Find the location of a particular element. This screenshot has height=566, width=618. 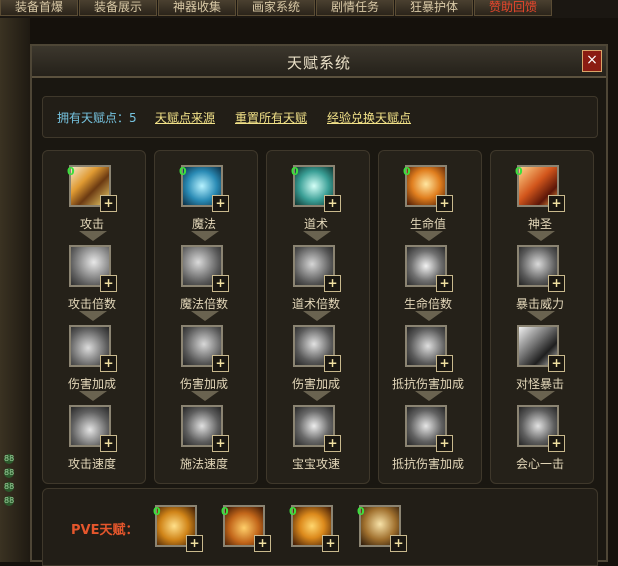

talent-source-link: 天赋点来源 is located at coordinates (185, 117).